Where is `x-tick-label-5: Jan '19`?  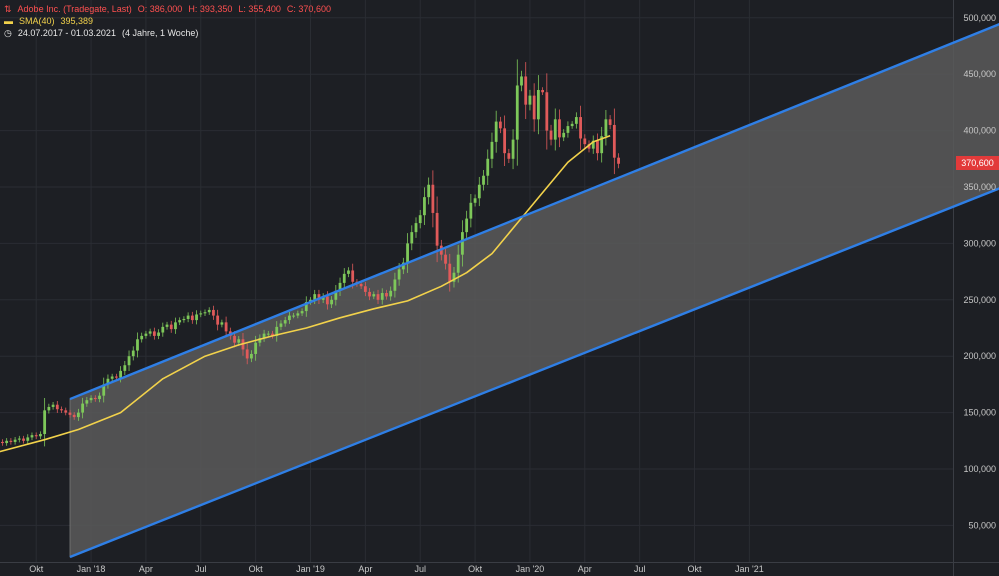
x-tick-label-5: Jan '19 is located at coordinates (310, 569).